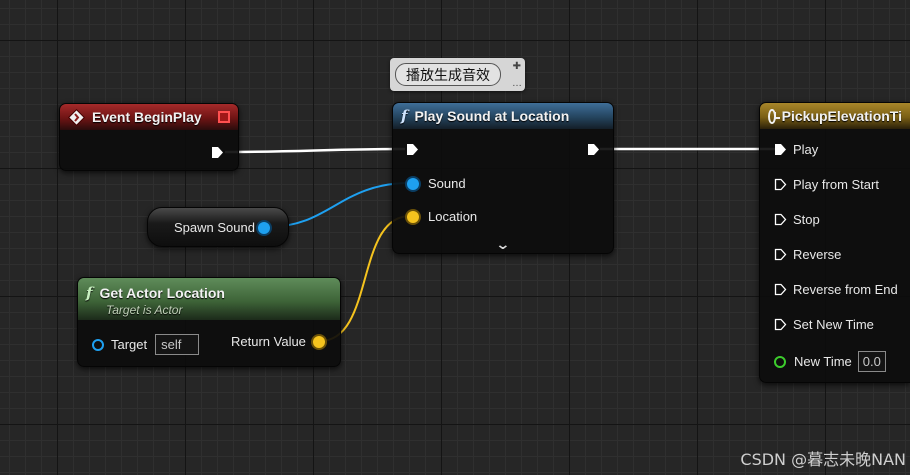 This screenshot has width=910, height=475. Describe the element at coordinates (806, 219) in the screenshot. I see `timeline-input-label: Stop` at that location.